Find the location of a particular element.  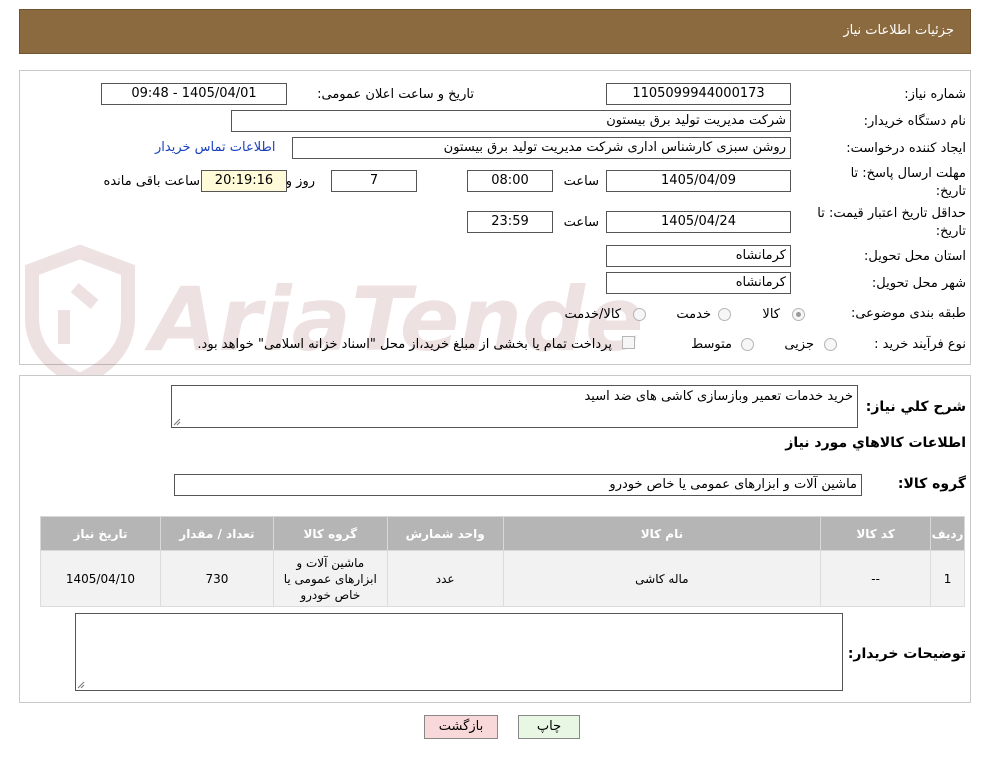

deadline-time-label: ساعت is located at coordinates (581, 181).